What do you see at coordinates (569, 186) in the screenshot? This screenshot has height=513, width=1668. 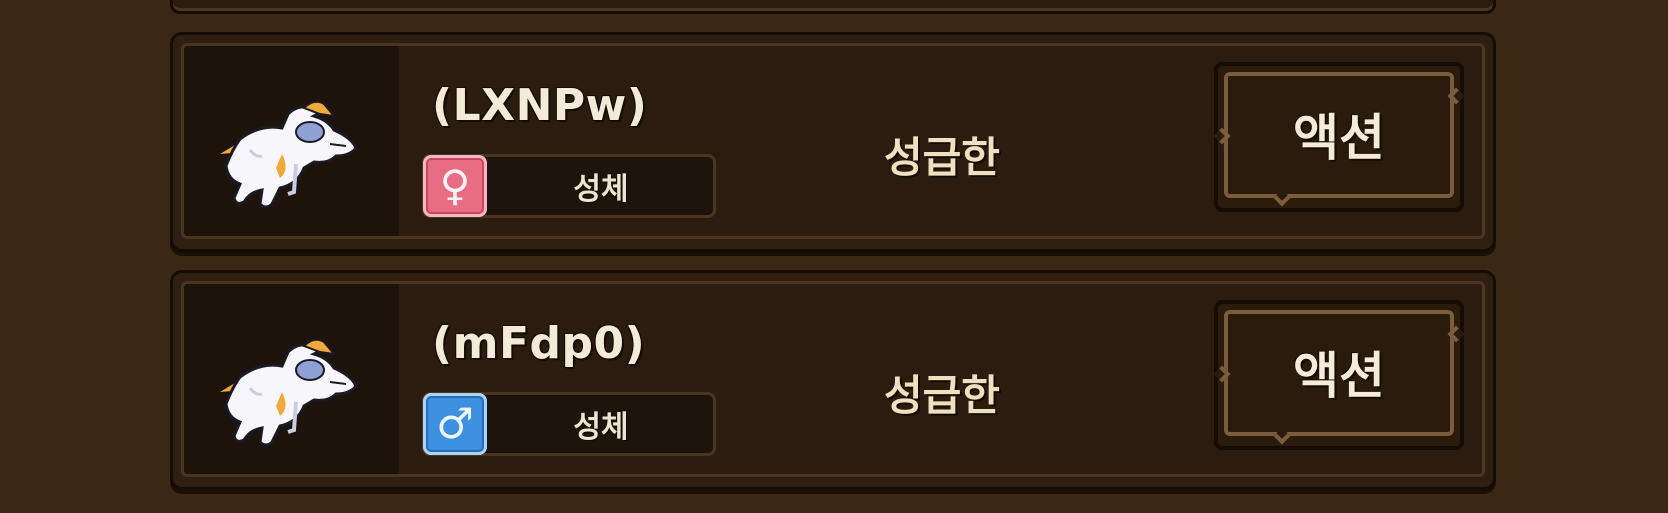 I see `gender-stage-badge: ♀ 성체` at bounding box center [569, 186].